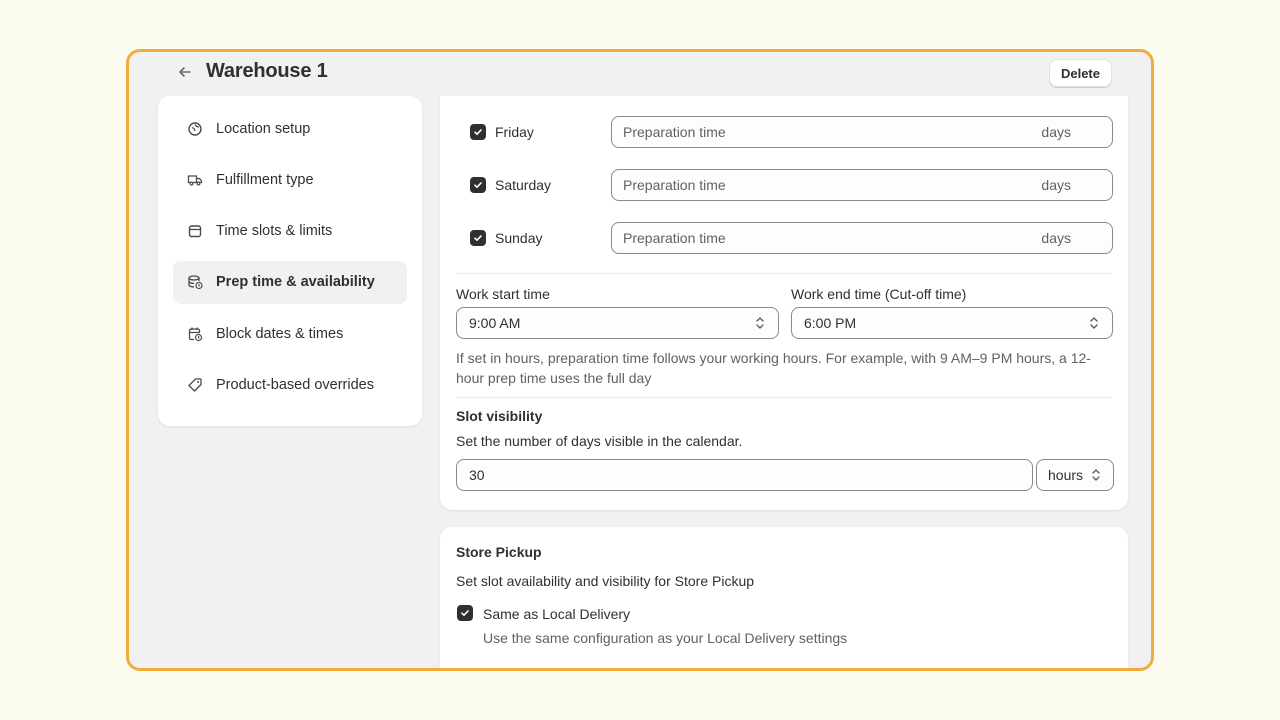  I want to click on select-value: 6:00 PM, so click(830, 323).